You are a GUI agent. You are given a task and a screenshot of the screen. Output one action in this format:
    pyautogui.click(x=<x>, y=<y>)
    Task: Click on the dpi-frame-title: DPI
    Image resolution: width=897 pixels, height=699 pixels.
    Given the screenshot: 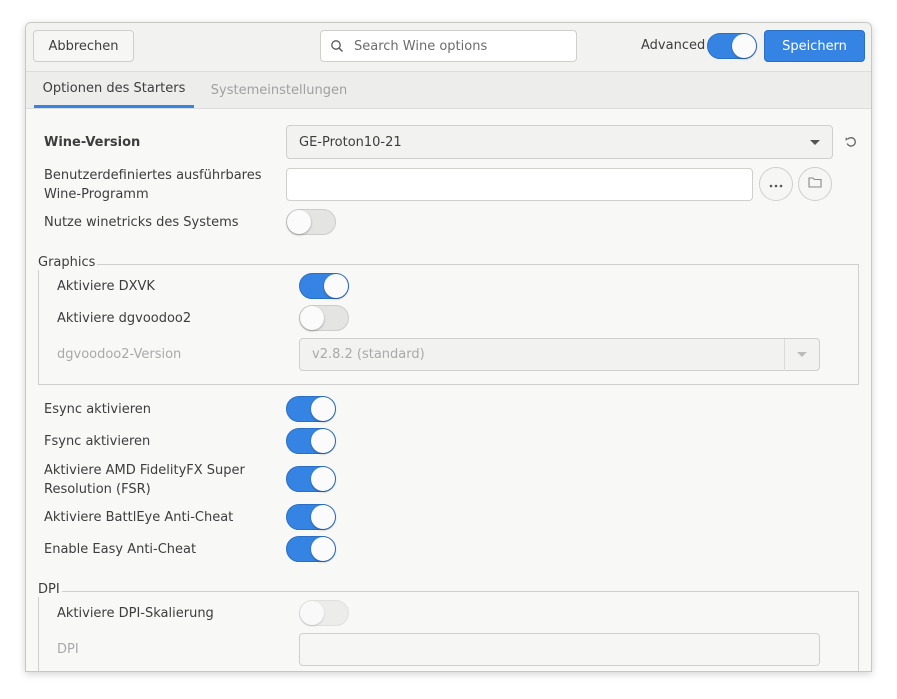 What is the action you would take?
    pyautogui.click(x=50, y=589)
    